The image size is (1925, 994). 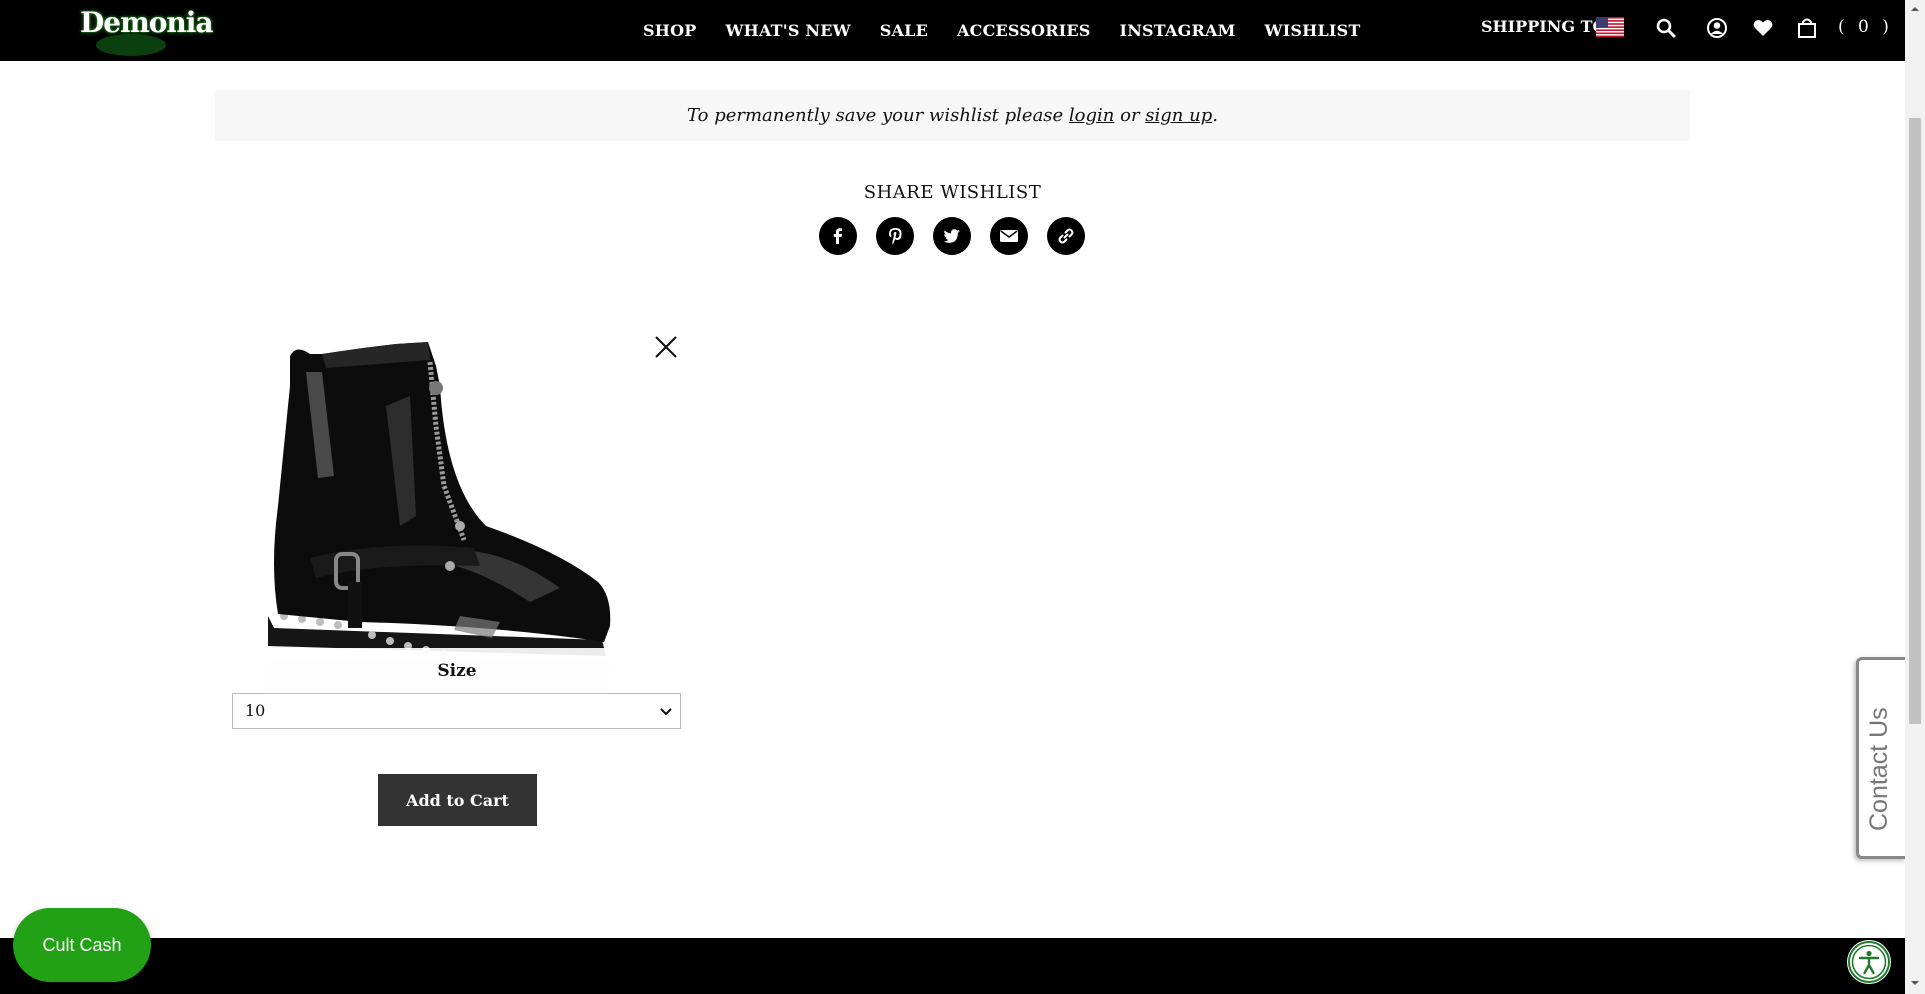 What do you see at coordinates (1869, 962) in the screenshot?
I see `accessibility-icon` at bounding box center [1869, 962].